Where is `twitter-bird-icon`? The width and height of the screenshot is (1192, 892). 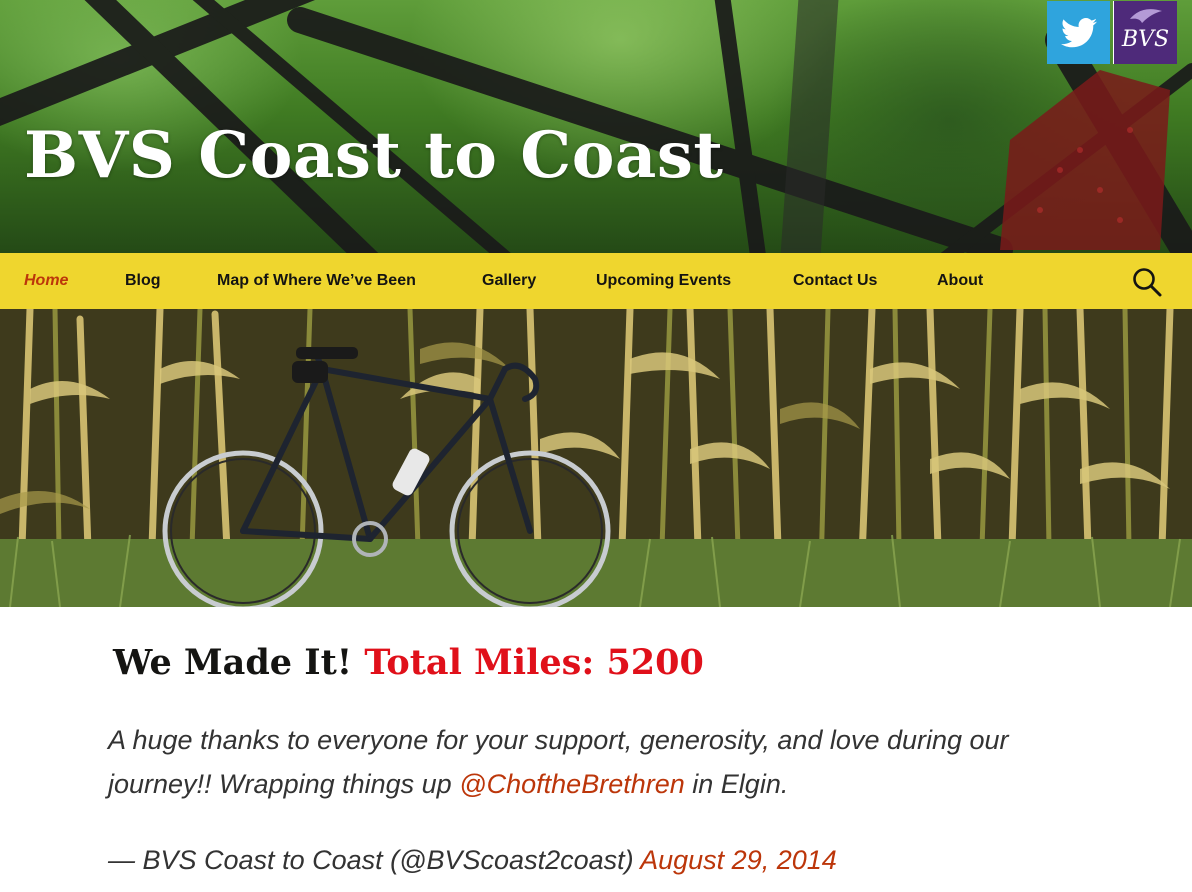
twitter-bird-icon is located at coordinates (1078, 32).